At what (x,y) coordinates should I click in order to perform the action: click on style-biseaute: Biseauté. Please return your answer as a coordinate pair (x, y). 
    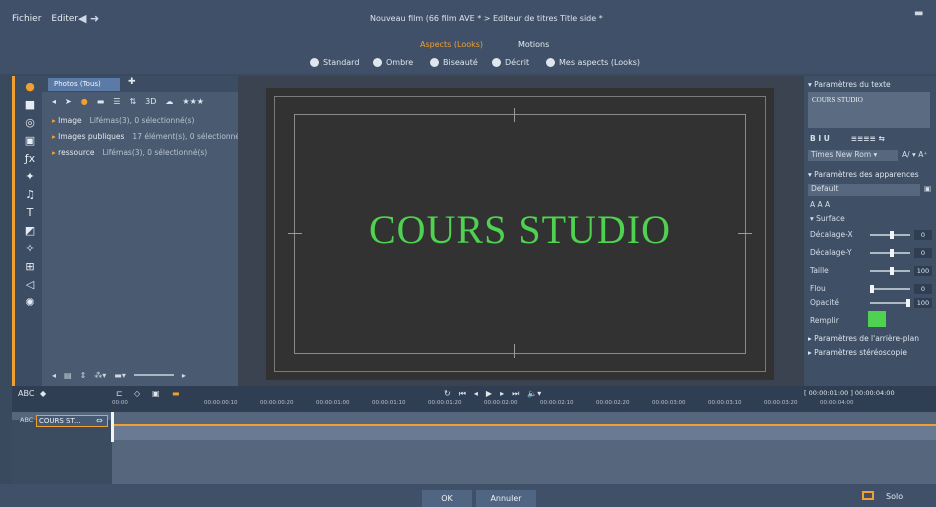
    Looking at the image, I should click on (454, 62).